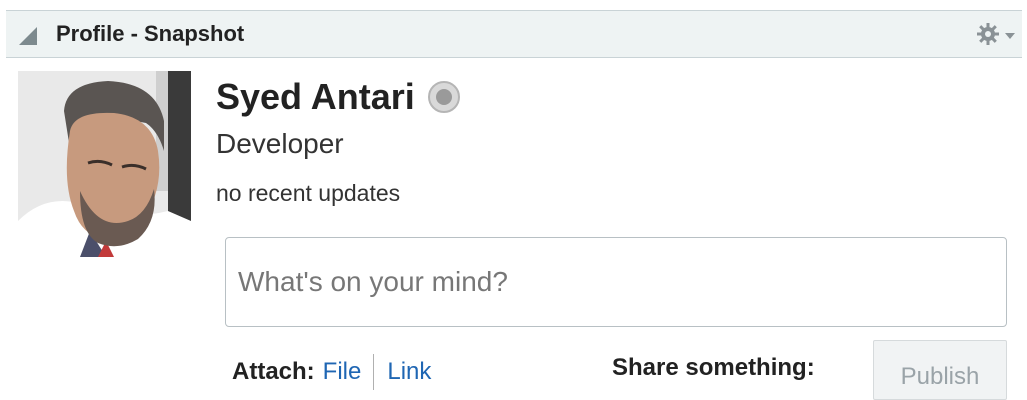 This screenshot has height=400, width=1027. I want to click on publish-button: Publish, so click(940, 370).